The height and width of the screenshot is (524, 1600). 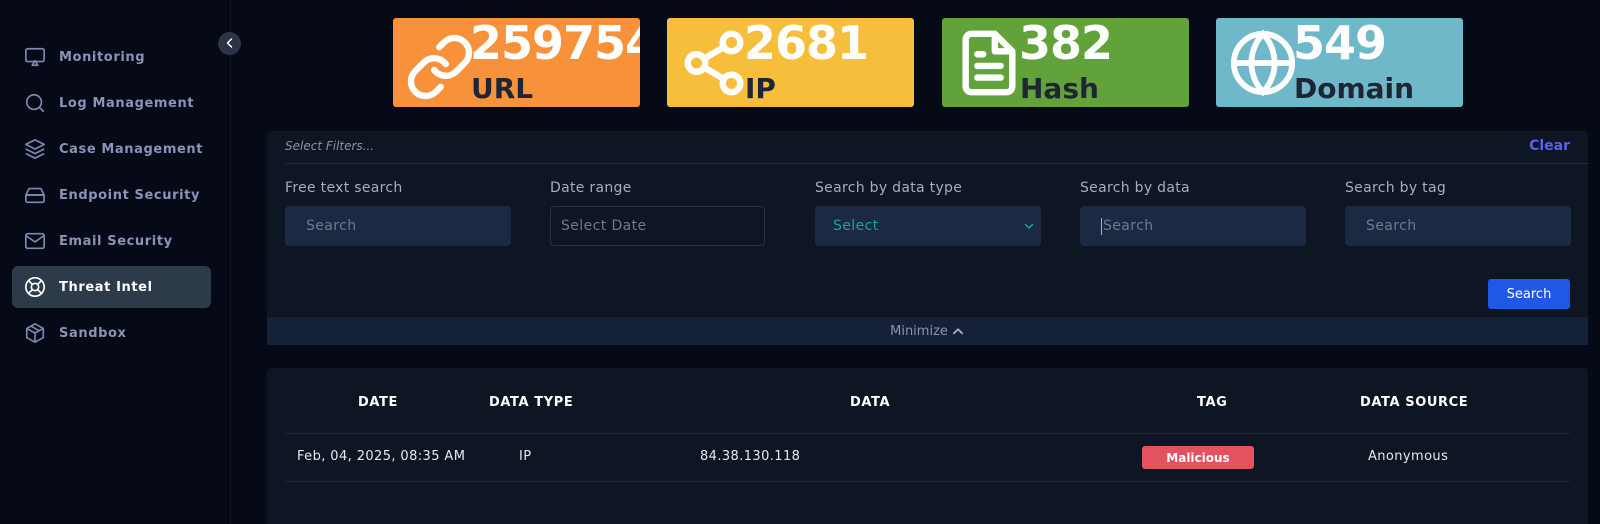 What do you see at coordinates (35, 195) in the screenshot?
I see `hard-drive-icon` at bounding box center [35, 195].